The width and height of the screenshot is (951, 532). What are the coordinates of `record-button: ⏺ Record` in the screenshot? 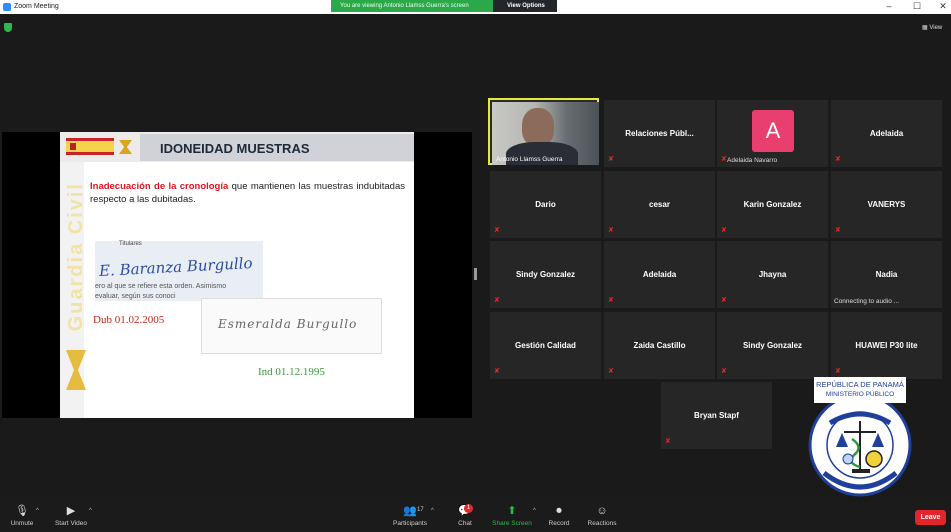 It's located at (559, 516).